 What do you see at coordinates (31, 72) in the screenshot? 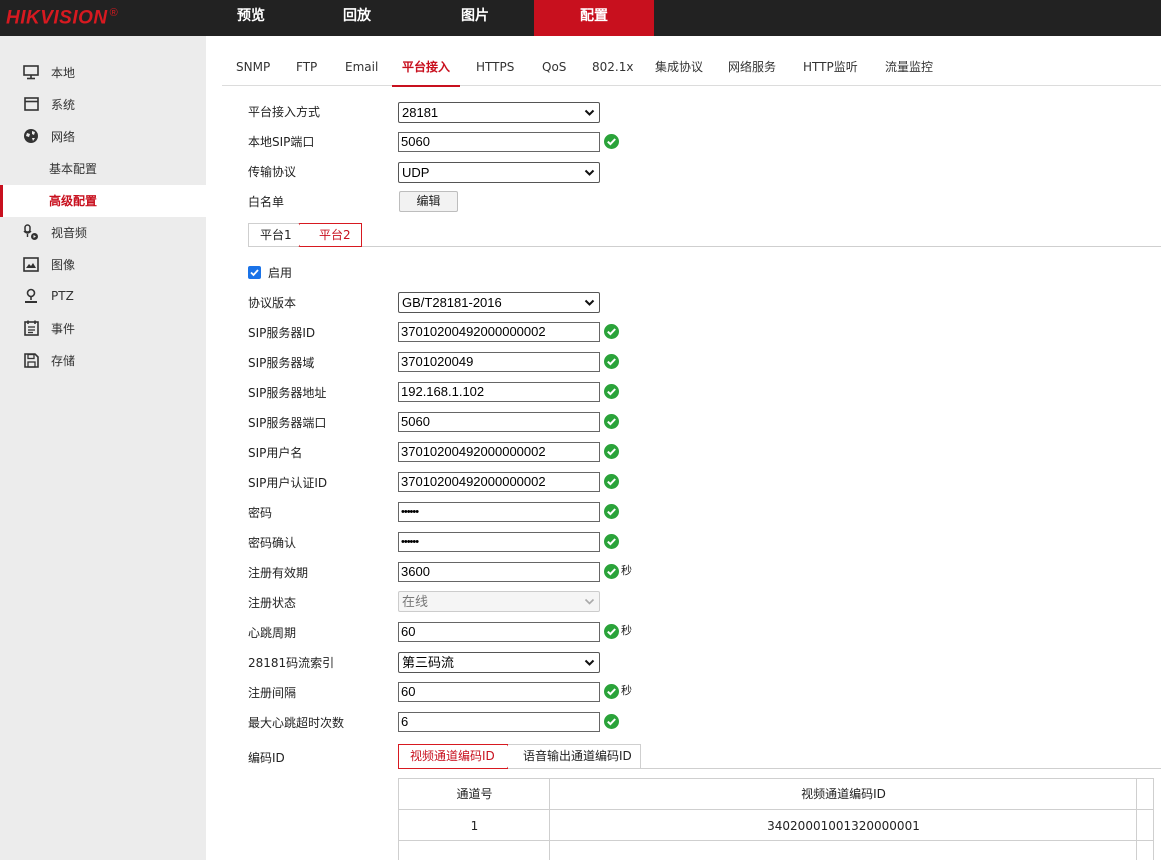
I see `monitor-icon` at bounding box center [31, 72].